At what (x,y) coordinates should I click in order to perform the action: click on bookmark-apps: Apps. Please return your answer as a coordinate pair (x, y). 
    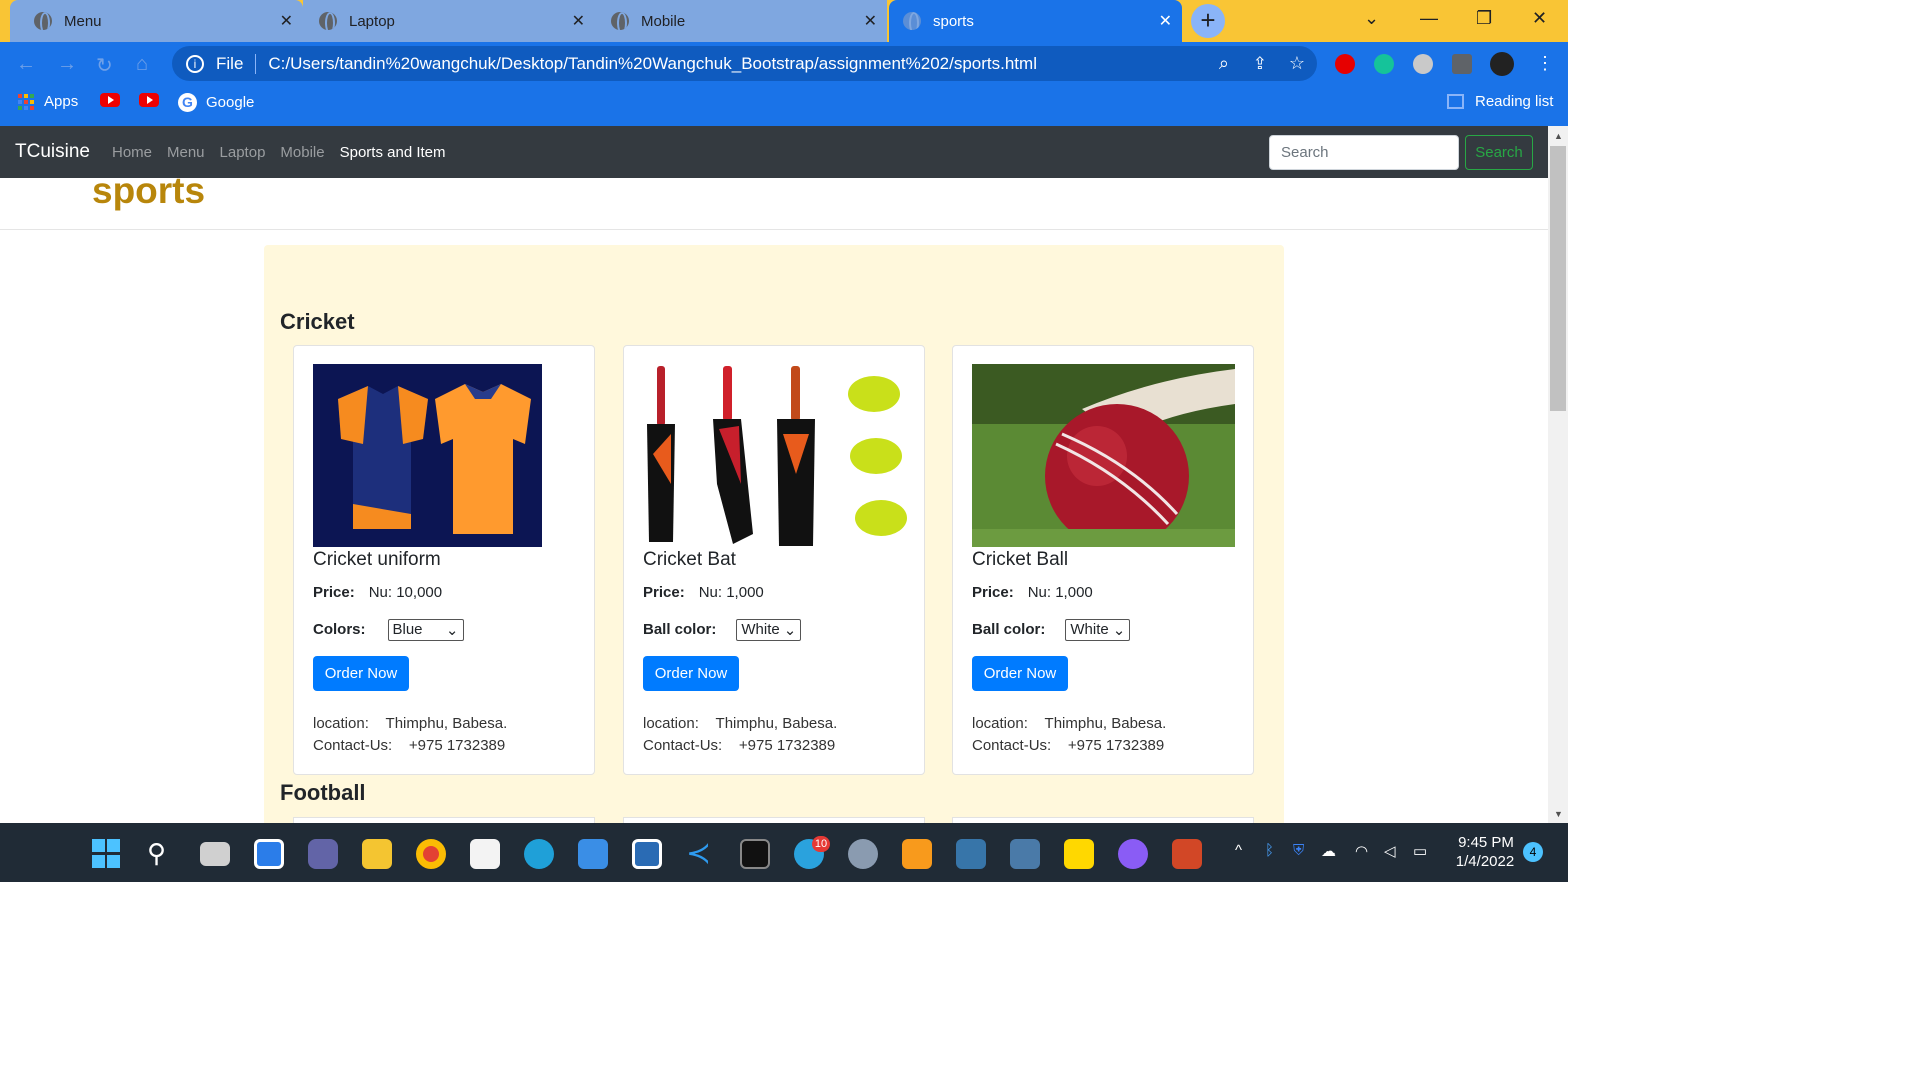
    Looking at the image, I should click on (48, 101).